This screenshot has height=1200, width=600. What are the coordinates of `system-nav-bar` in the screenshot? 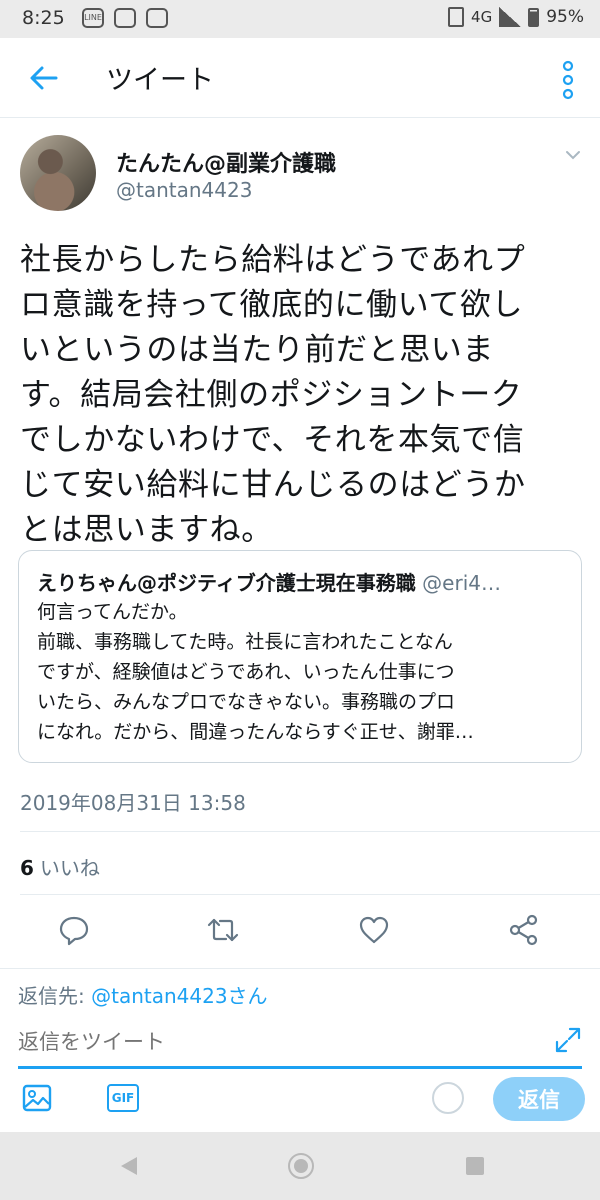 It's located at (300, 1166).